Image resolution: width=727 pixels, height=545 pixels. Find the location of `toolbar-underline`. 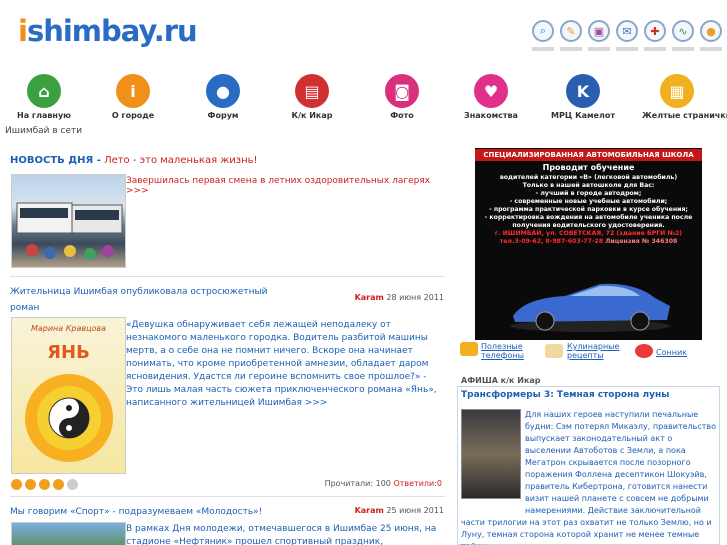

toolbar-underline is located at coordinates (627, 49).